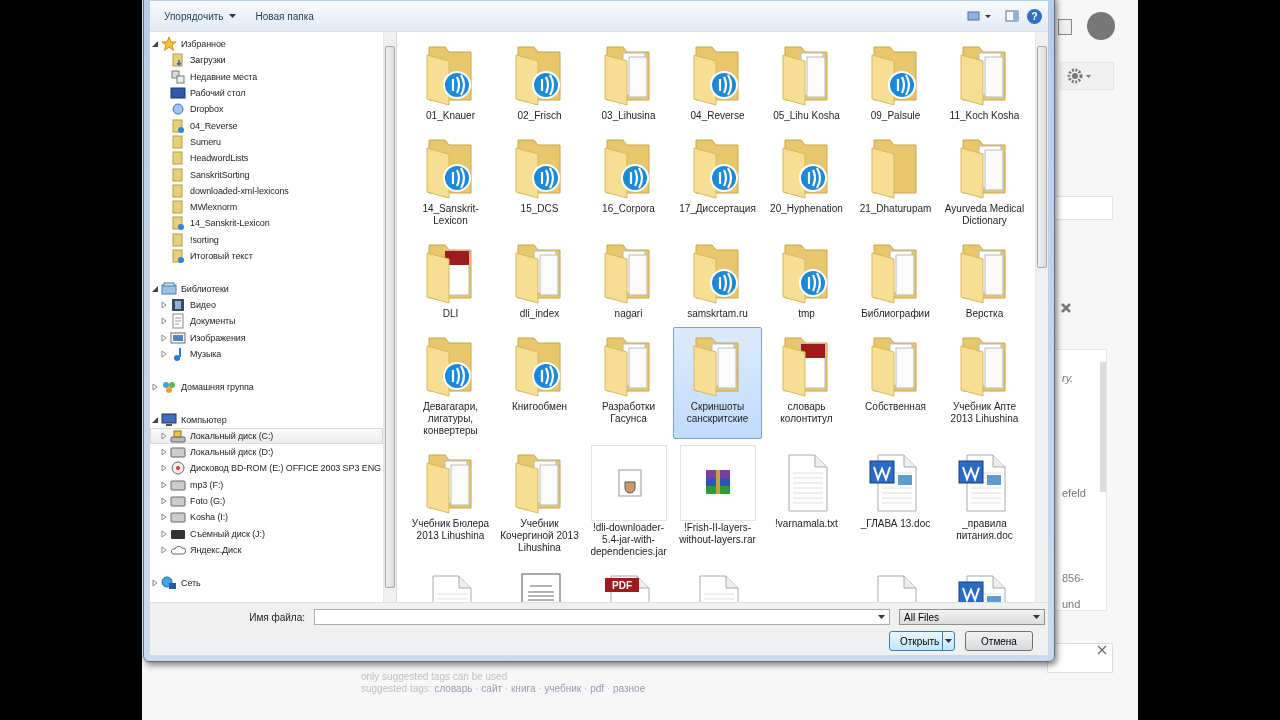 Image resolution: width=1280 pixels, height=720 pixels. I want to click on tree-item: Домашняя группа, so click(266, 386).